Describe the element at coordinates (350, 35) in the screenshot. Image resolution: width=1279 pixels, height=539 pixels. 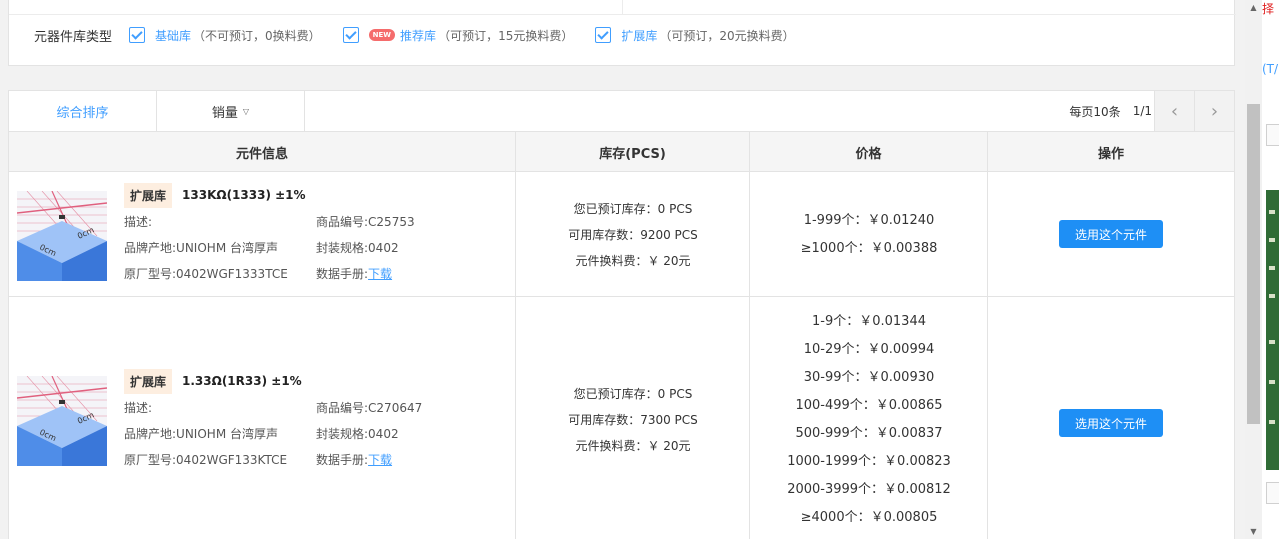
I see `recommended-library-checkbox` at that location.